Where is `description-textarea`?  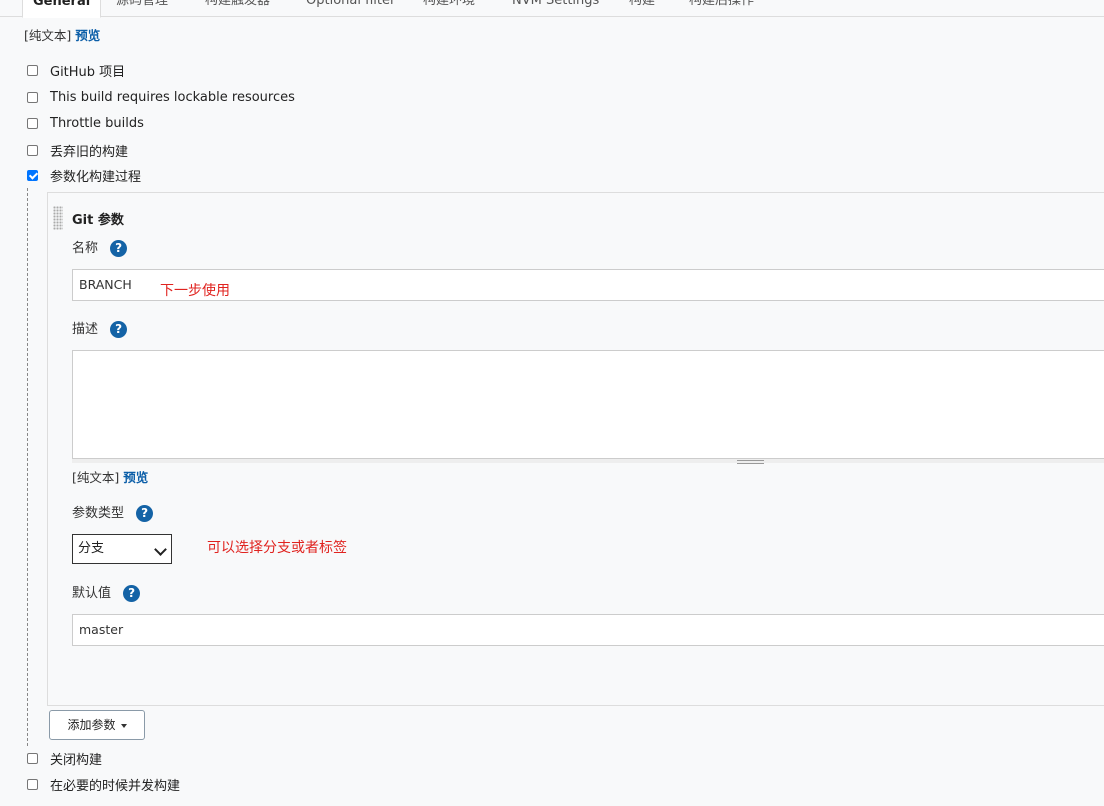
description-textarea is located at coordinates (588, 406).